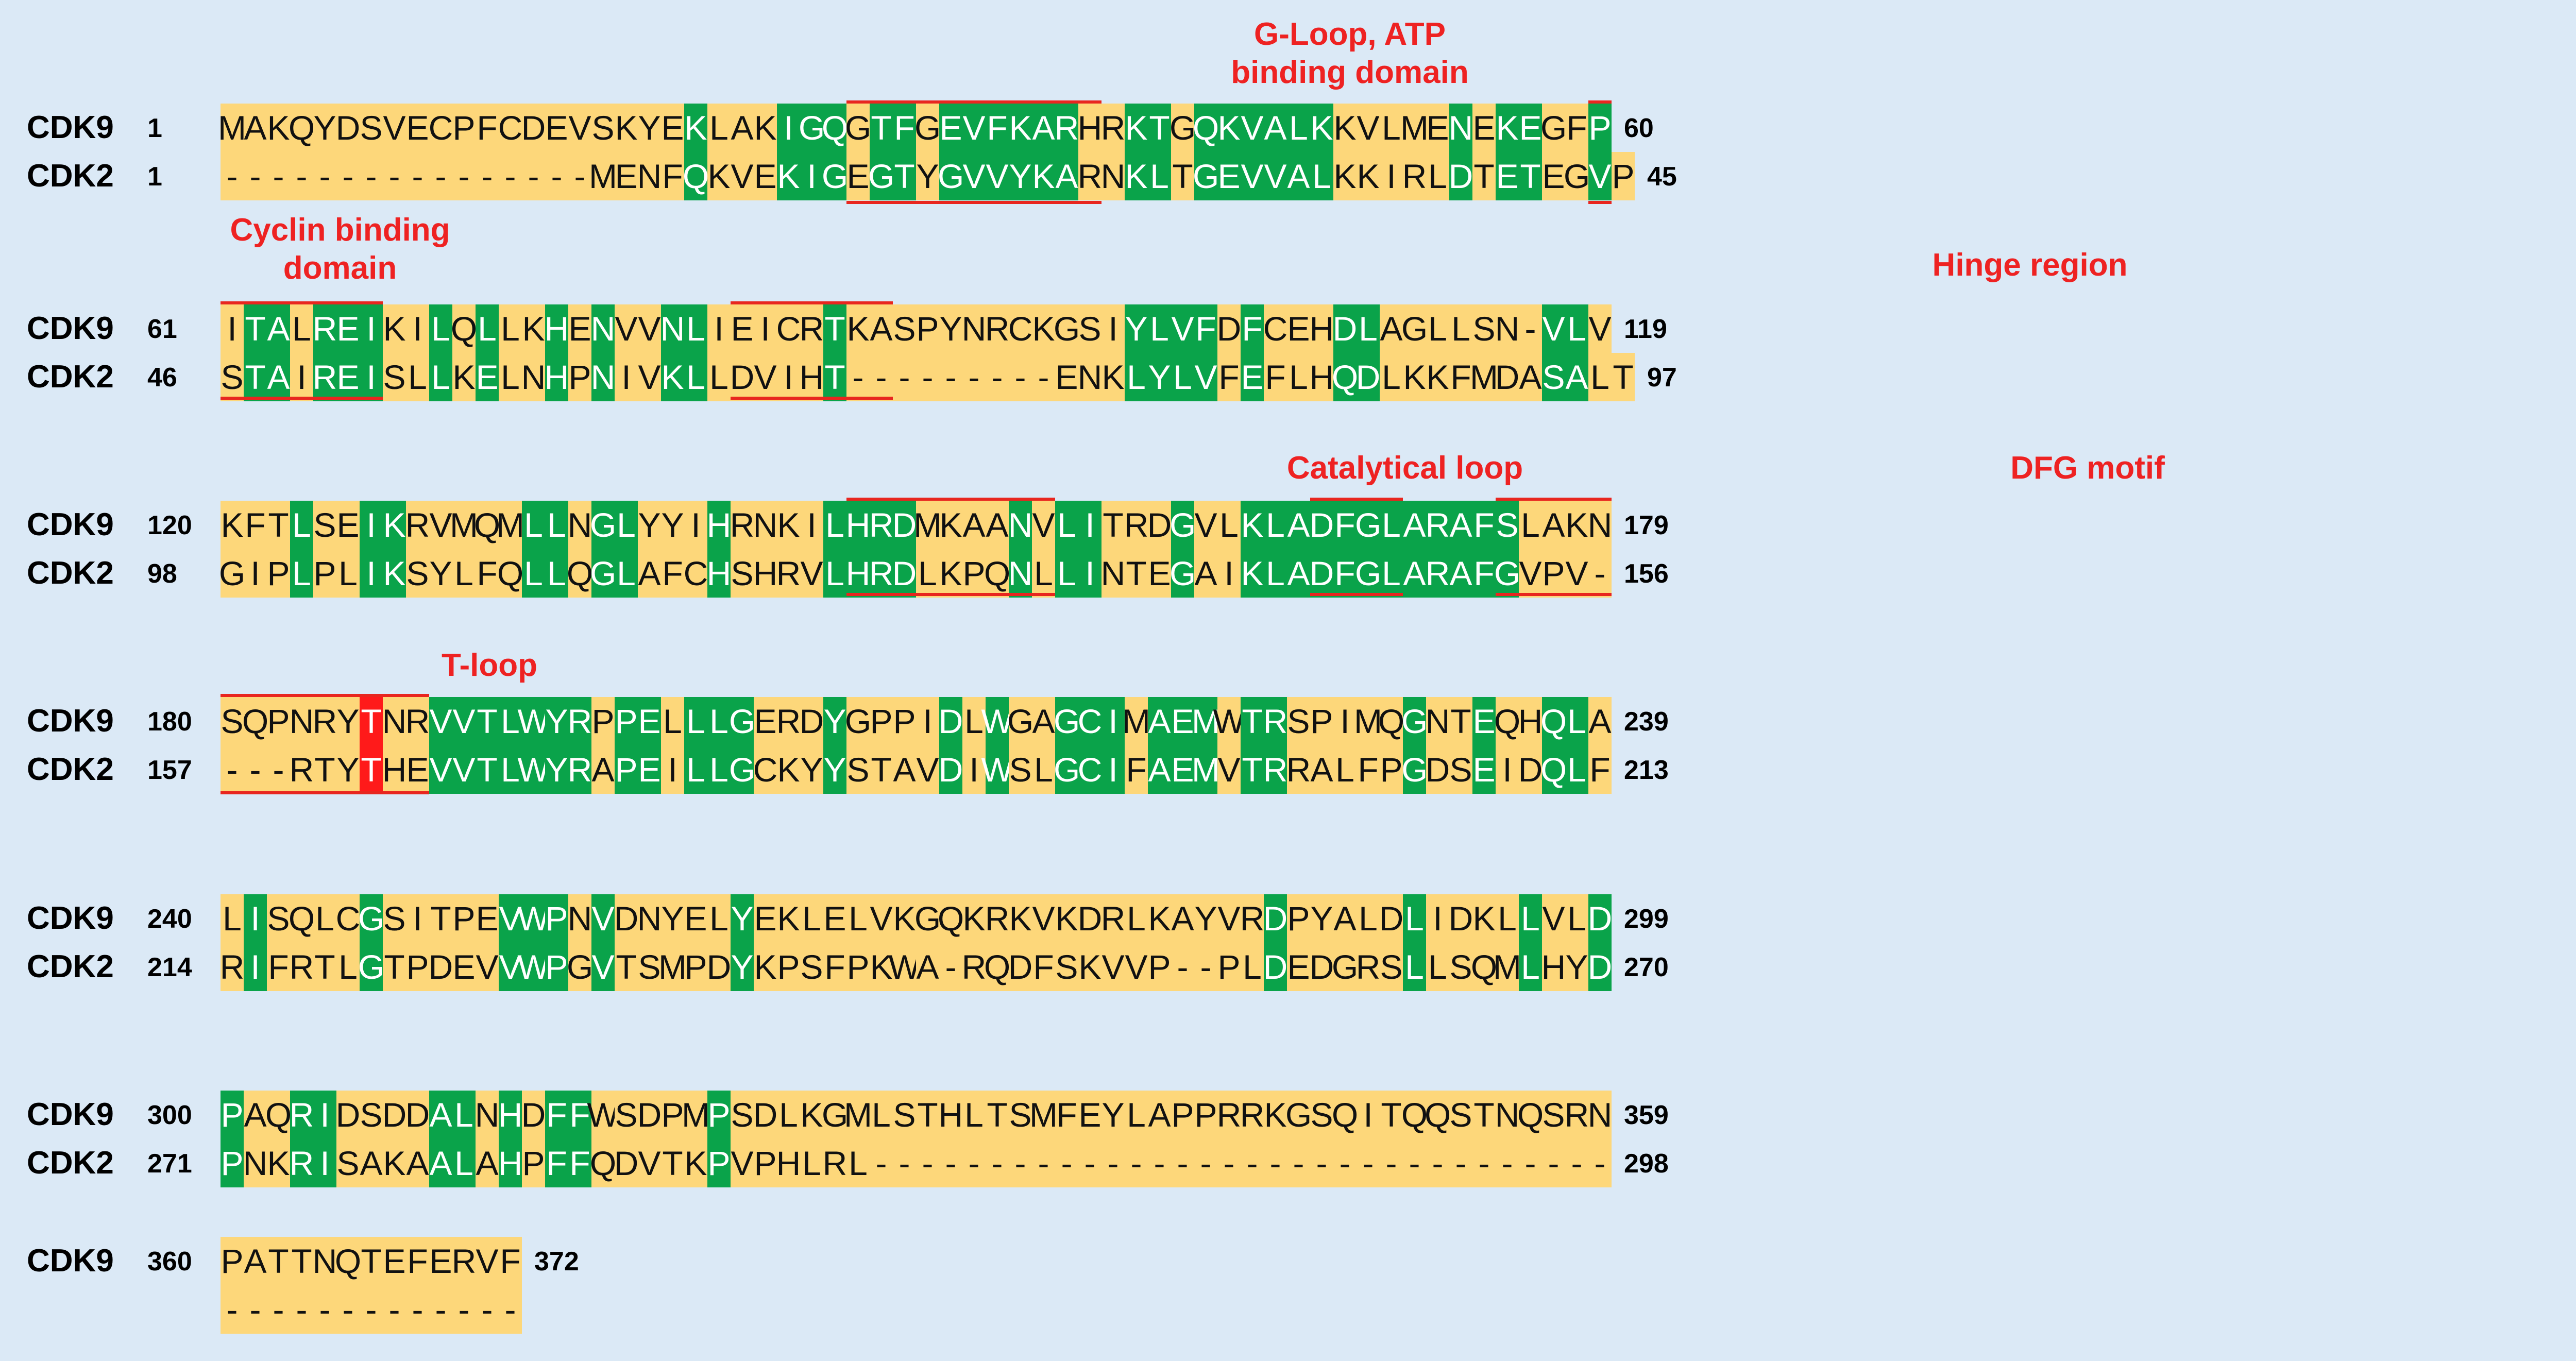  I want to click on residue: H, so click(951, 1115).